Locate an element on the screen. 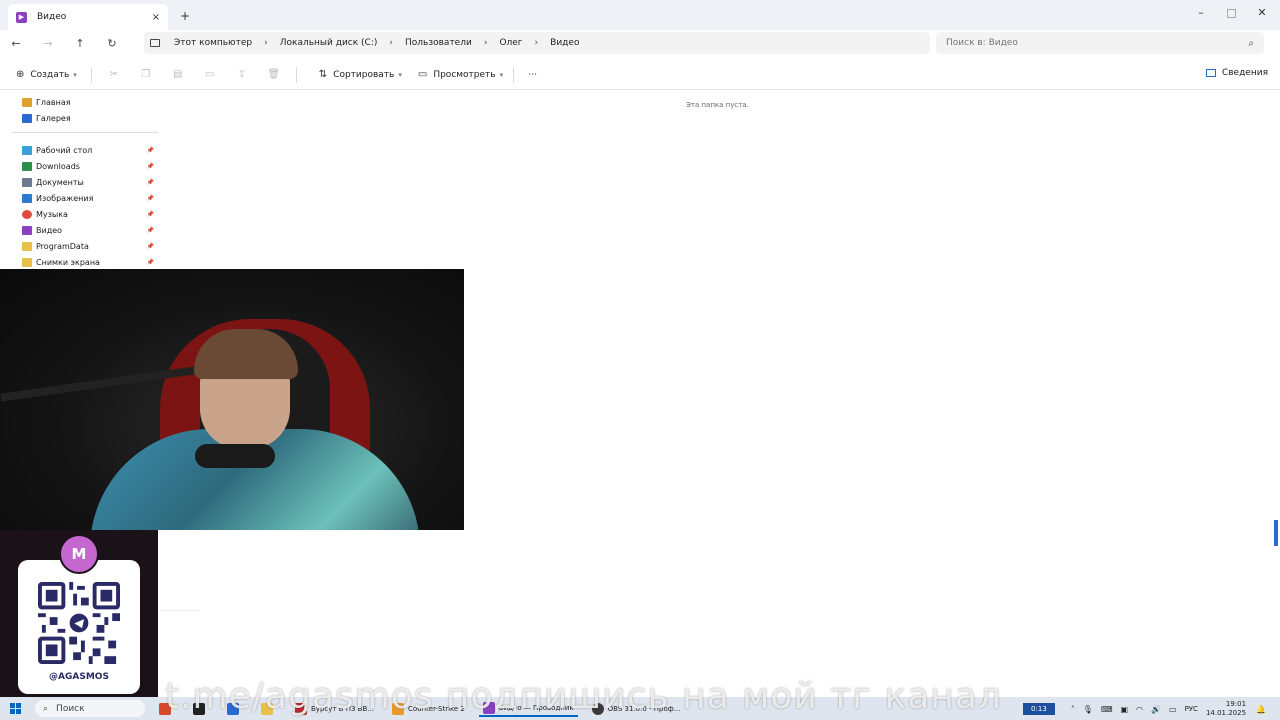  windows-start-icon is located at coordinates (15, 708).